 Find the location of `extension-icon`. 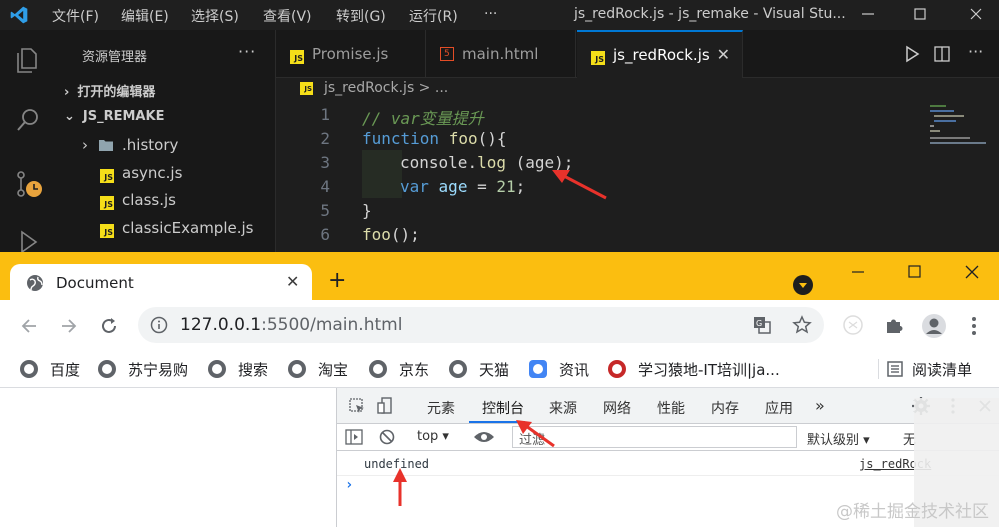

extension-icon is located at coordinates (853, 325).